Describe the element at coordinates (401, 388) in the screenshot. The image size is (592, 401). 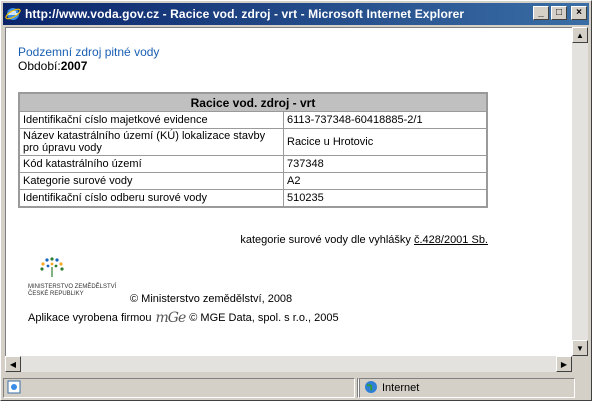
I see `zone-label: Internet` at that location.